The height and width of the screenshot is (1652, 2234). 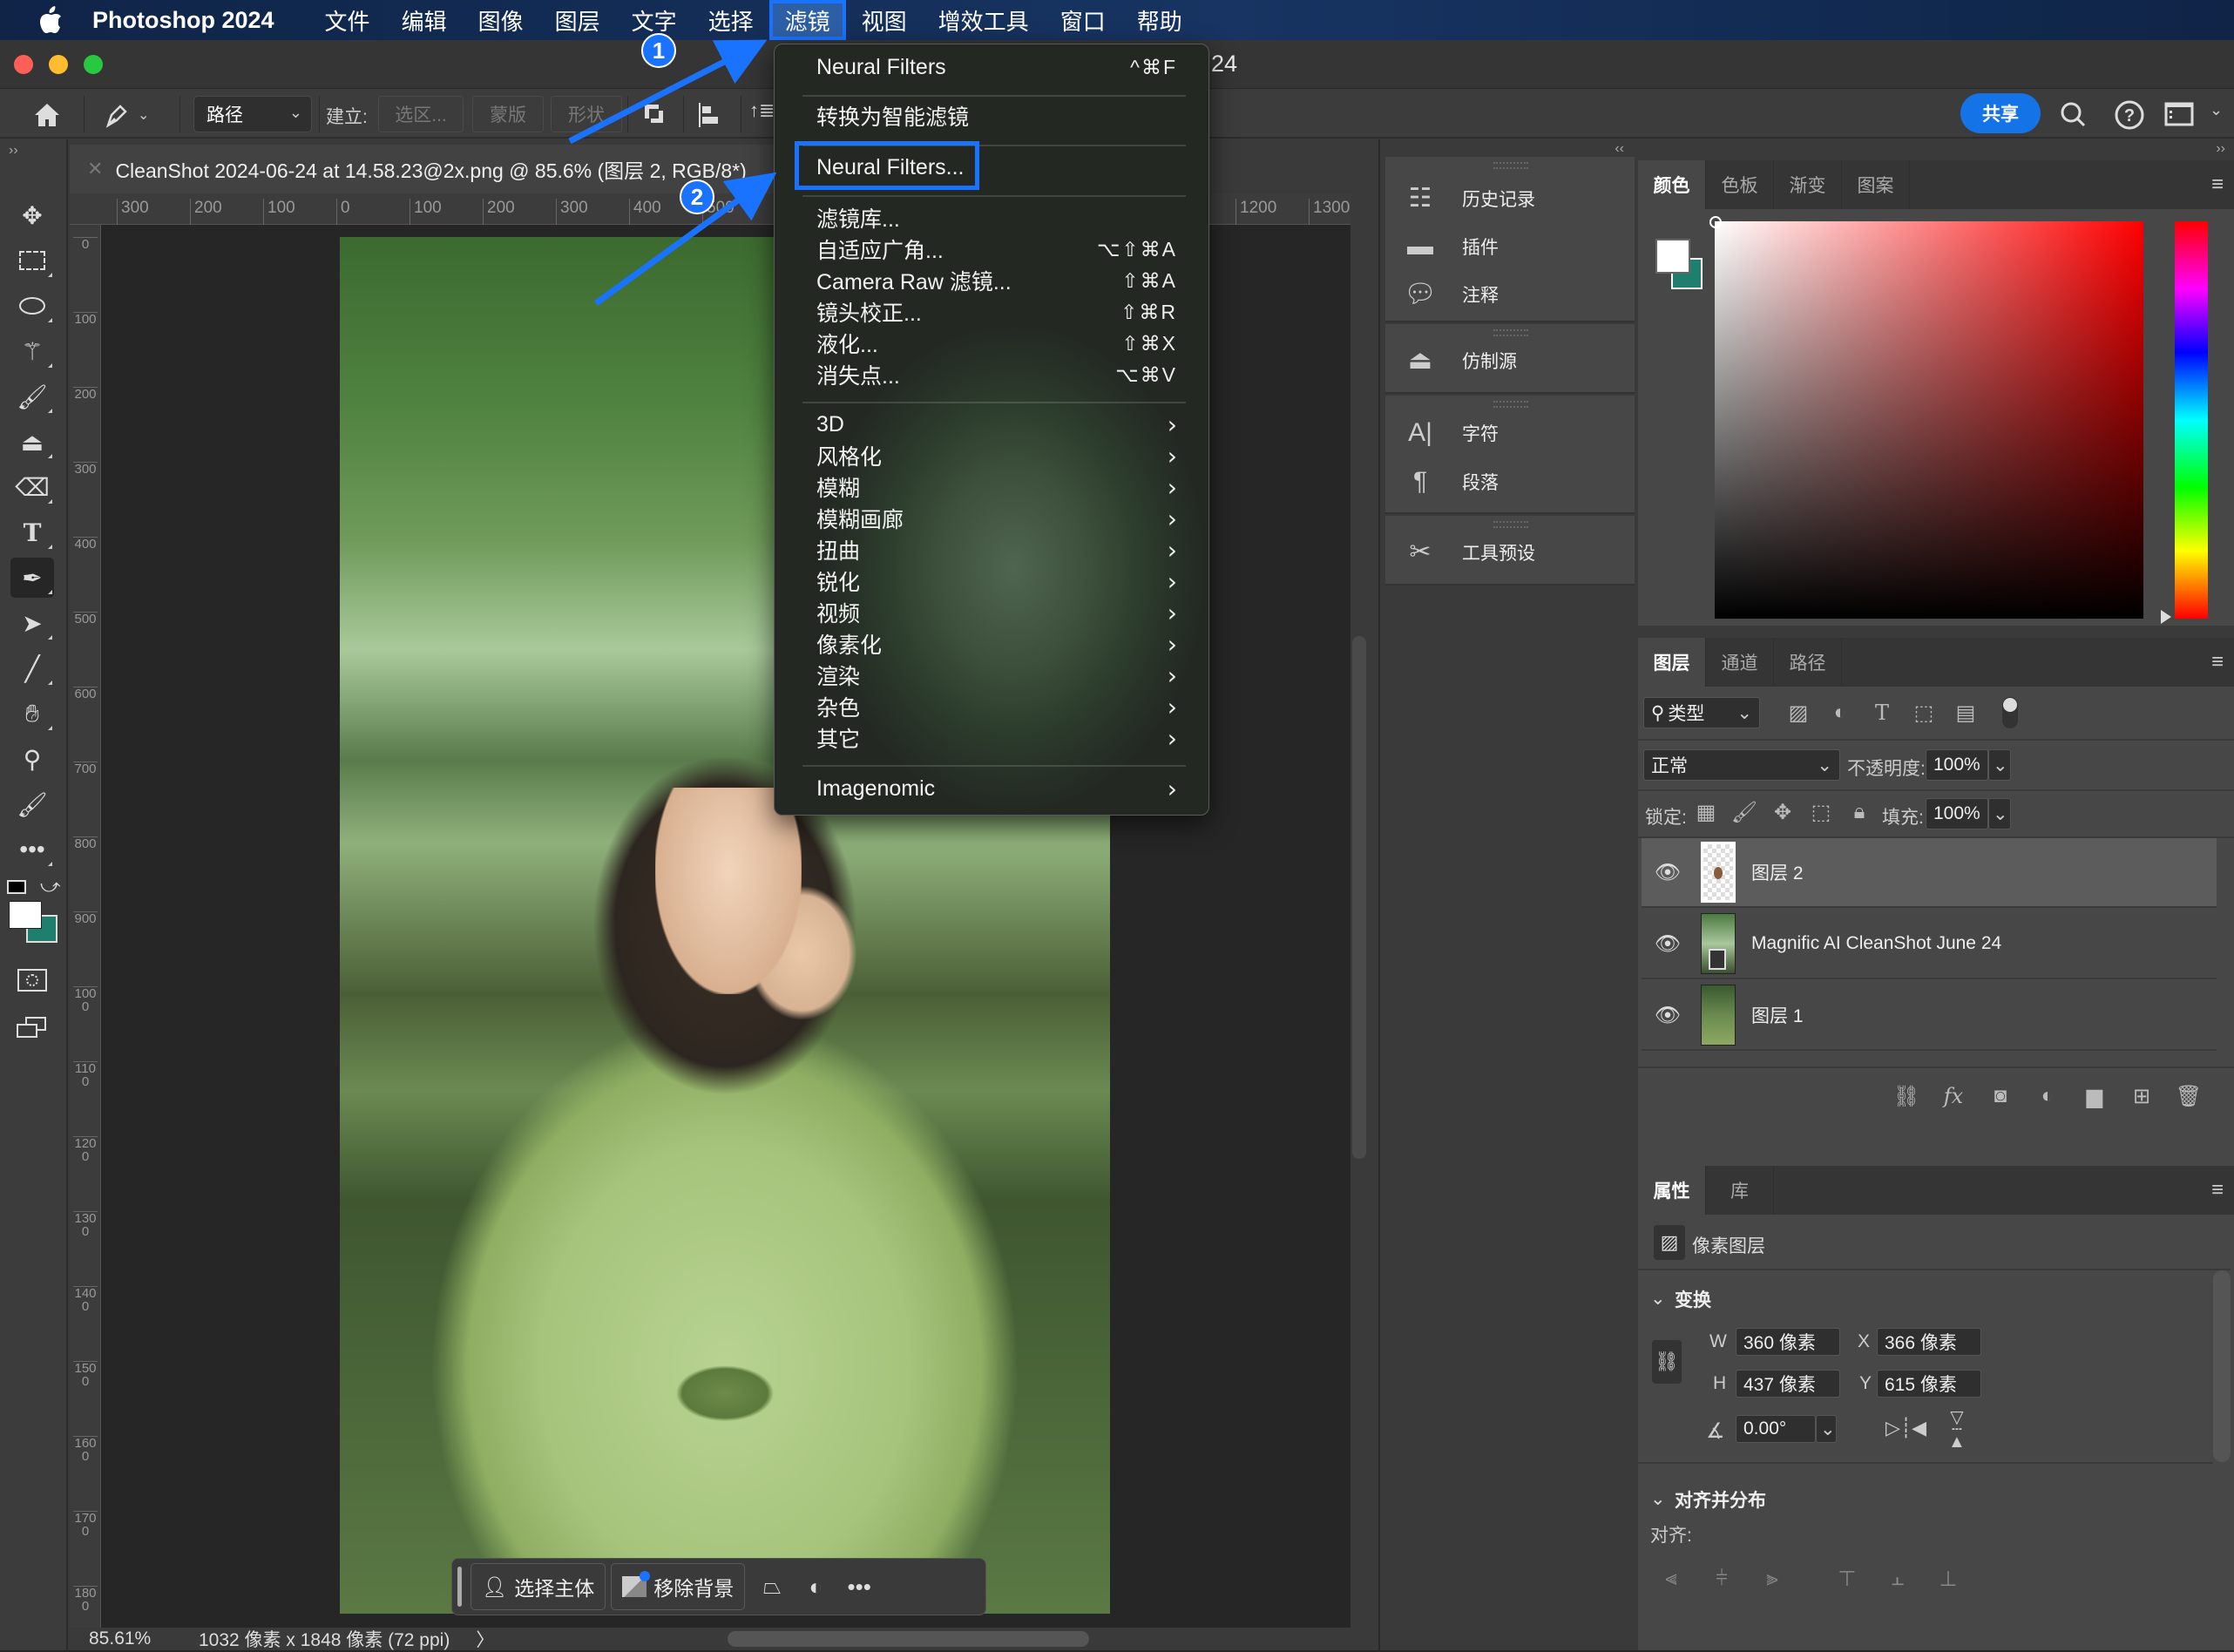 What do you see at coordinates (347, 20) in the screenshot?
I see `menu-file: 文件` at bounding box center [347, 20].